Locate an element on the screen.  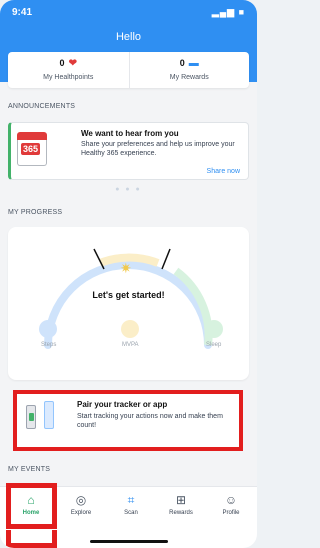
tab-profile-label: Profile is located at coordinates (231, 513).